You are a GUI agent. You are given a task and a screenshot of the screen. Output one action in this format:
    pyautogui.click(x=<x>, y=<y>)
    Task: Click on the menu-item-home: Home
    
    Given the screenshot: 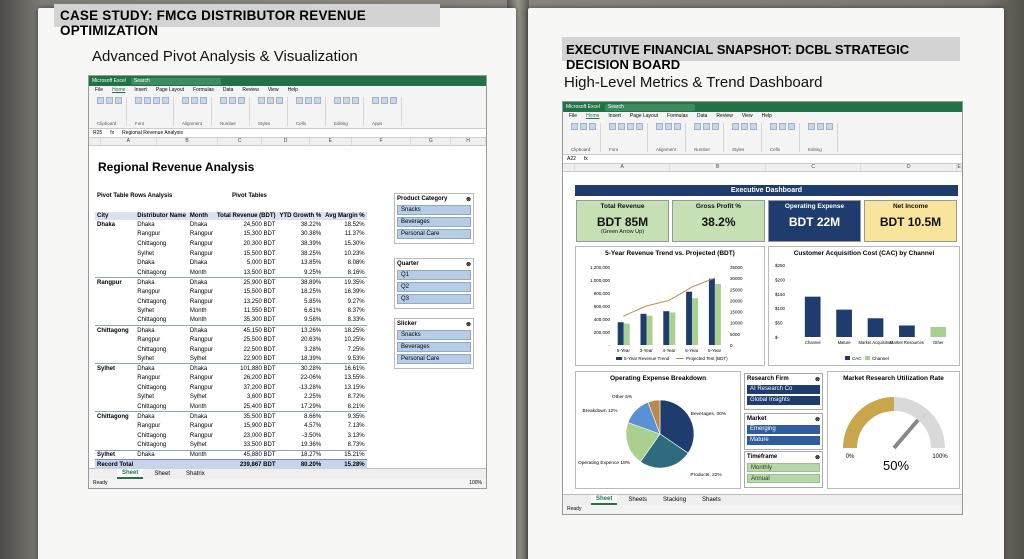 What is the action you would take?
    pyautogui.click(x=118, y=90)
    